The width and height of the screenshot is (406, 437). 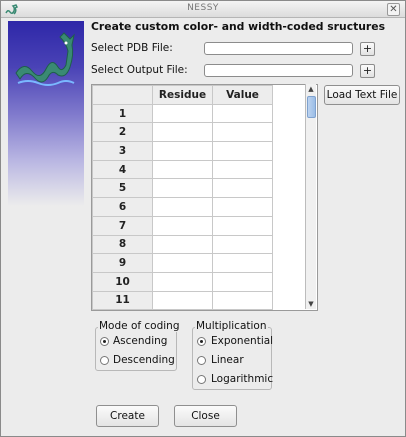 I want to click on table-row: 10, so click(x=197, y=281).